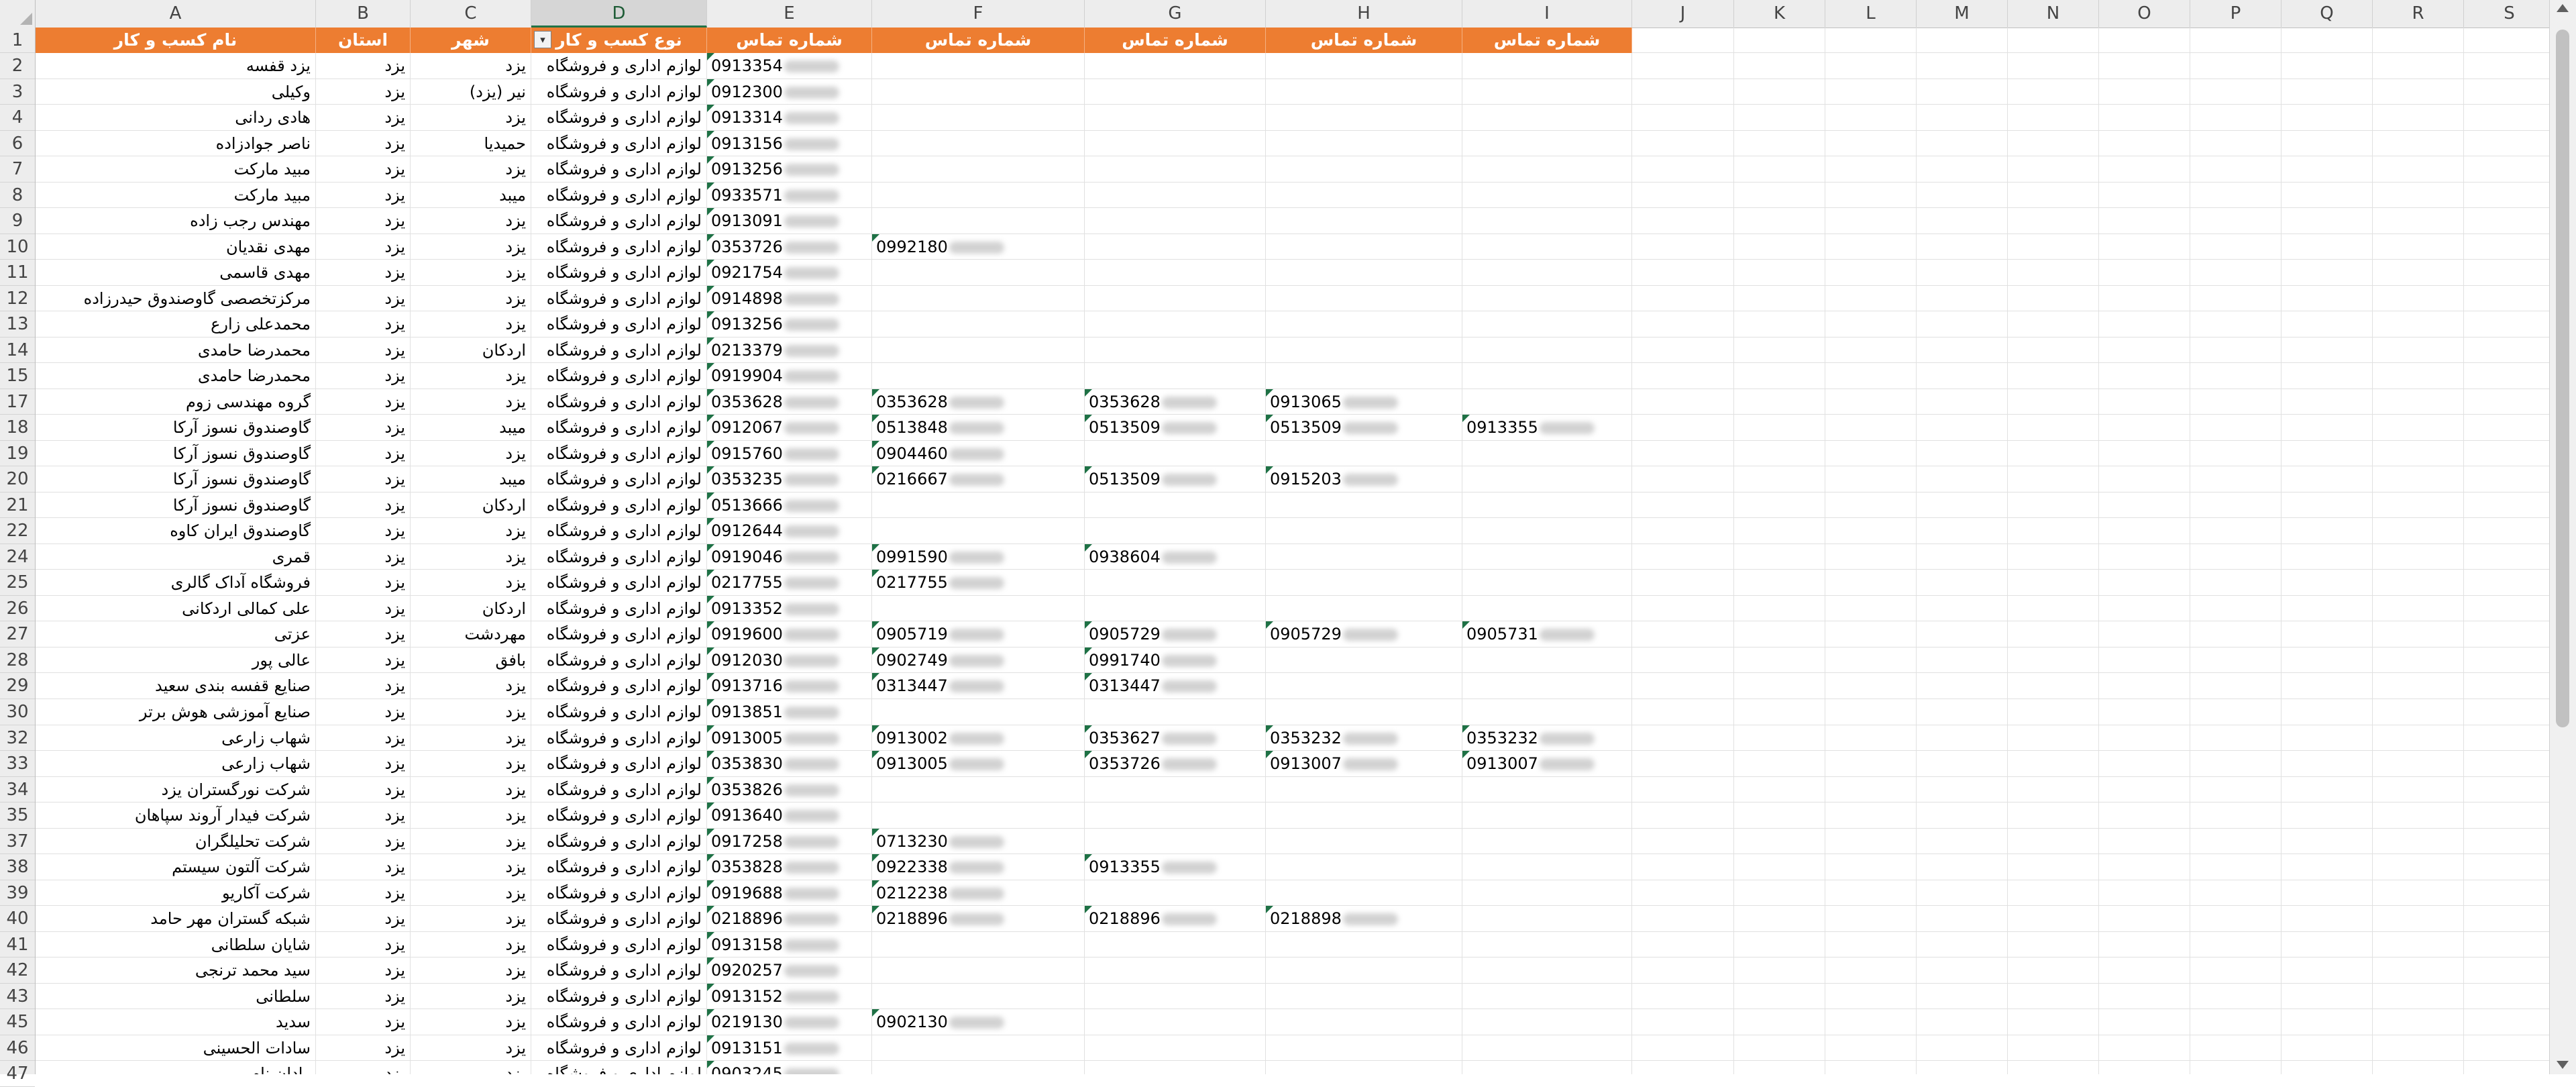 This screenshot has width=2576, height=1087. I want to click on row-header: 46, so click(17, 1048).